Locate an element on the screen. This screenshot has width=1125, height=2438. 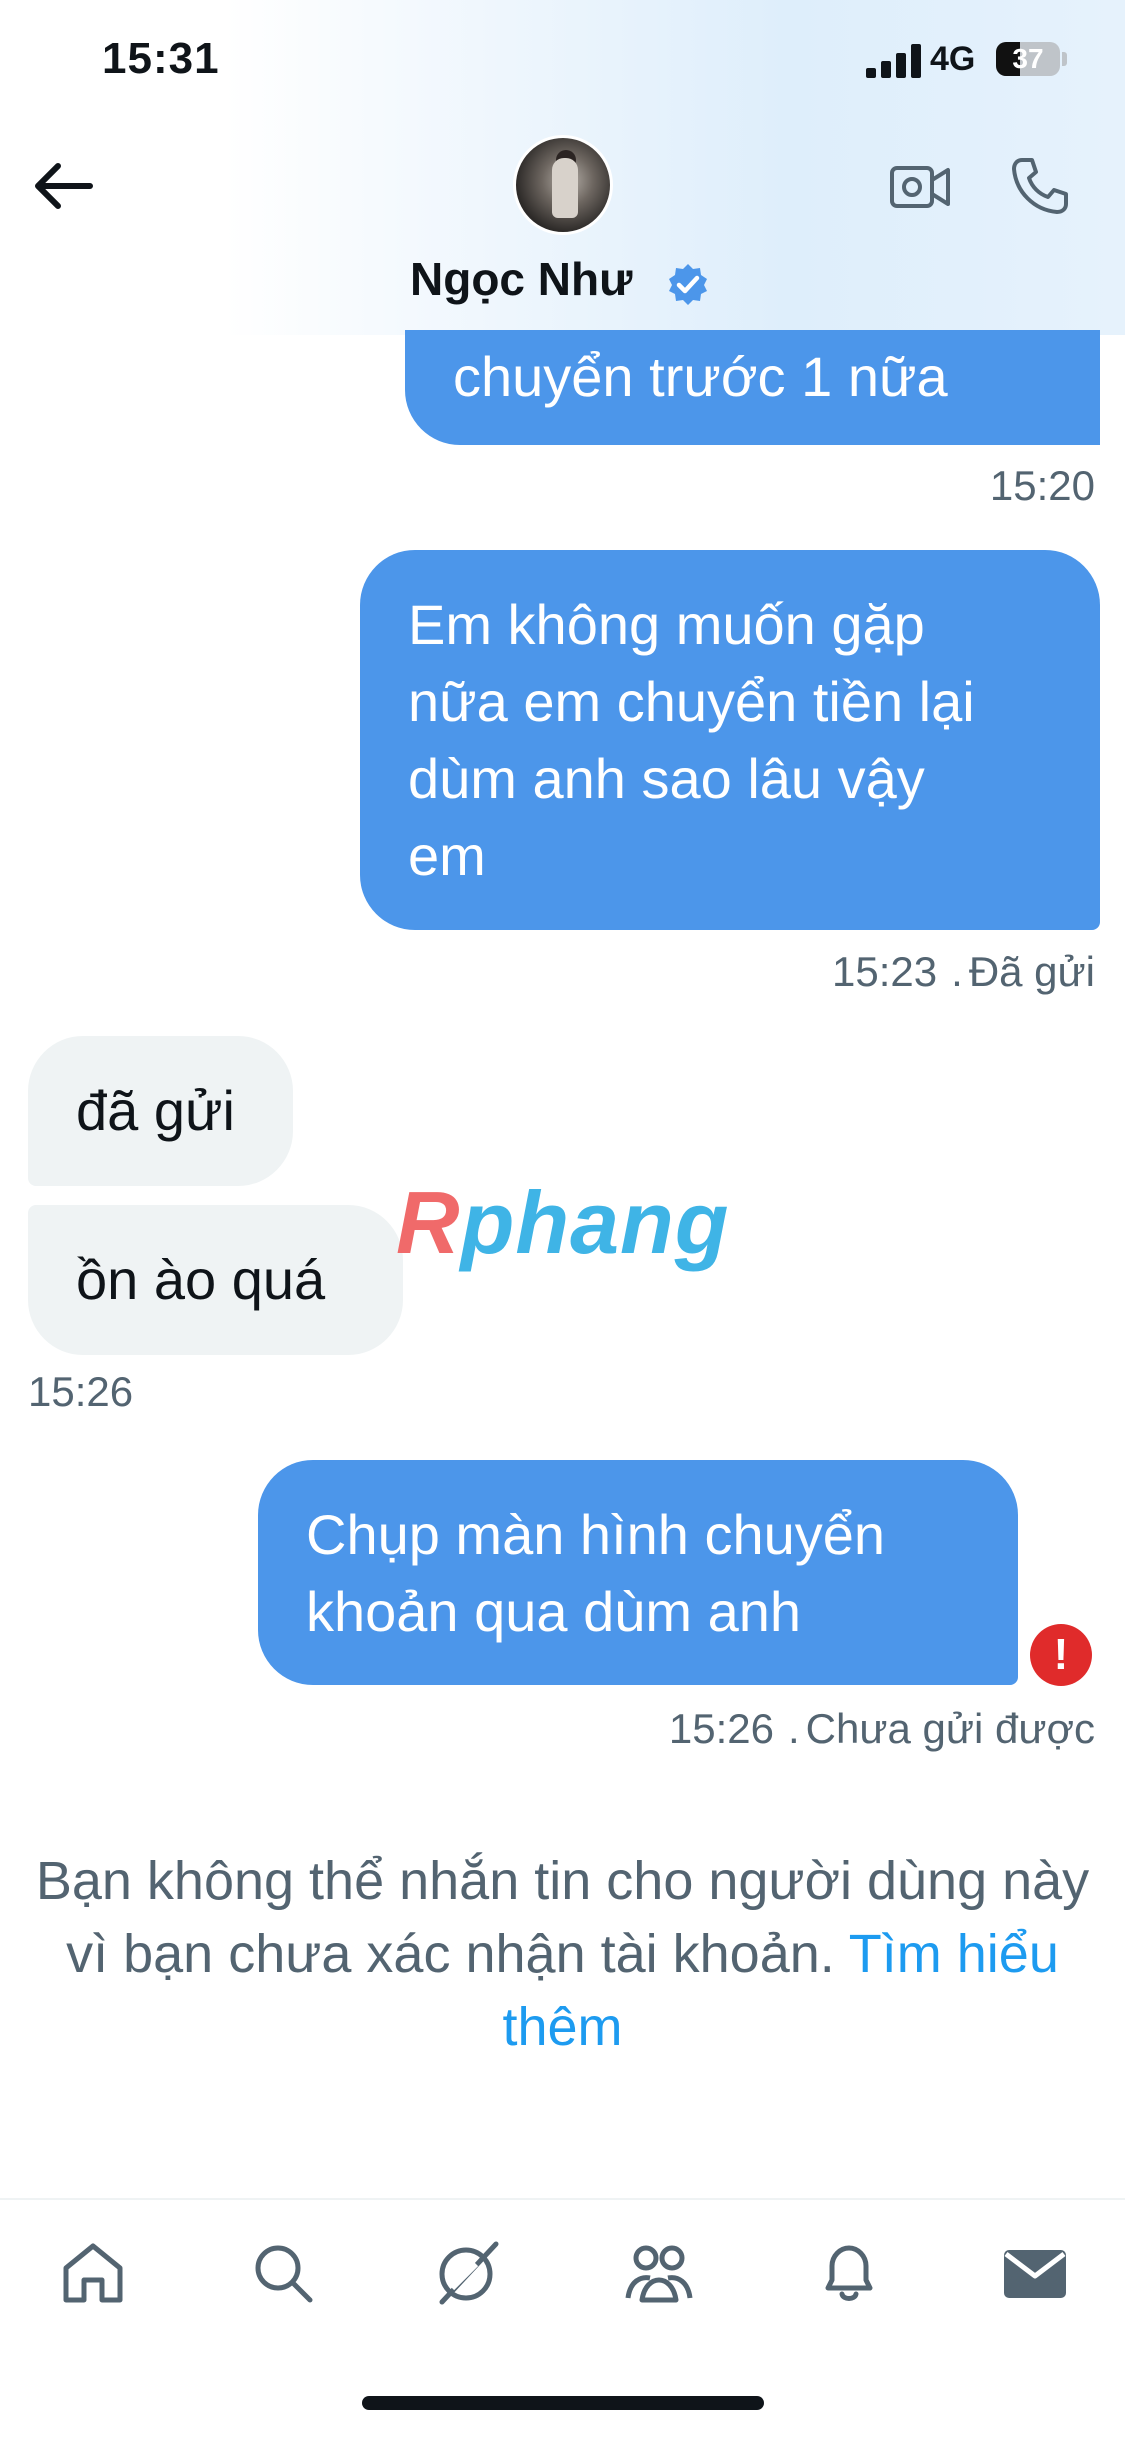
message-time: 15:20 is located at coordinates (1042, 485).